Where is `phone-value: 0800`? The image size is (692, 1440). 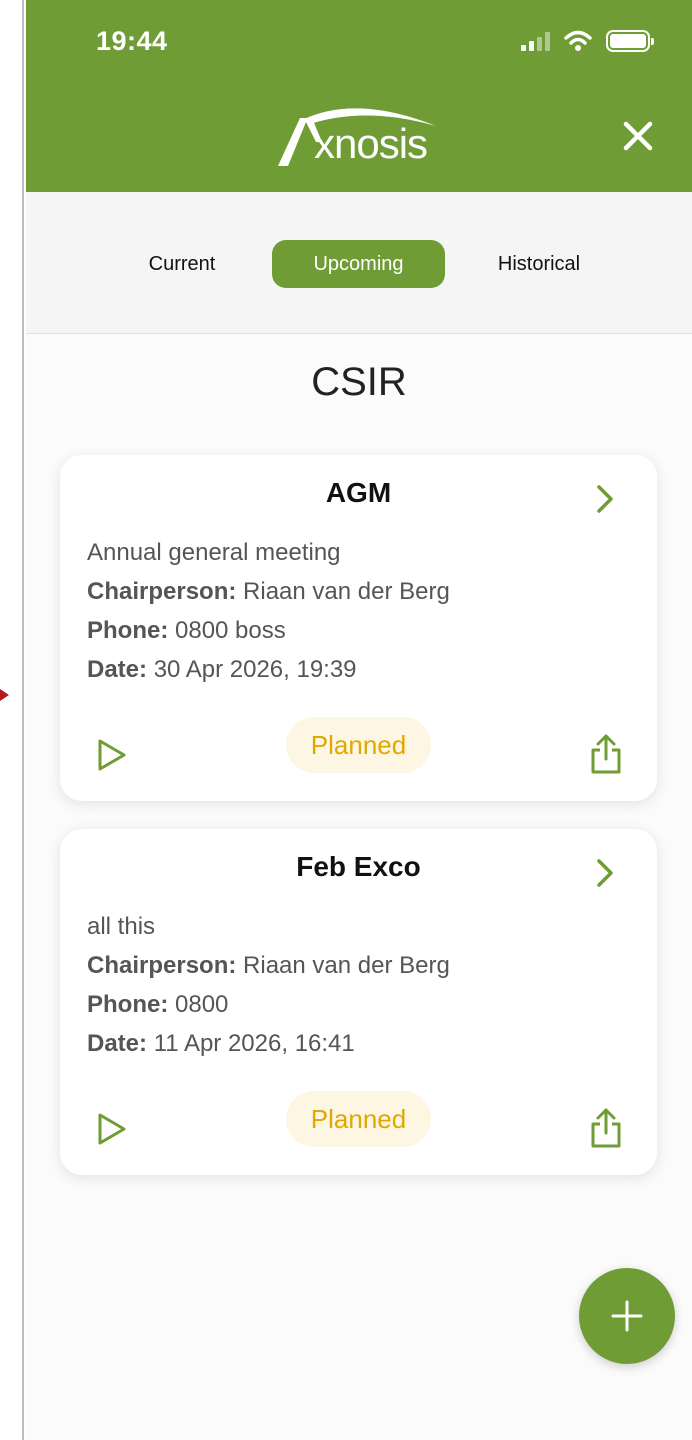
phone-value: 0800 is located at coordinates (202, 1004).